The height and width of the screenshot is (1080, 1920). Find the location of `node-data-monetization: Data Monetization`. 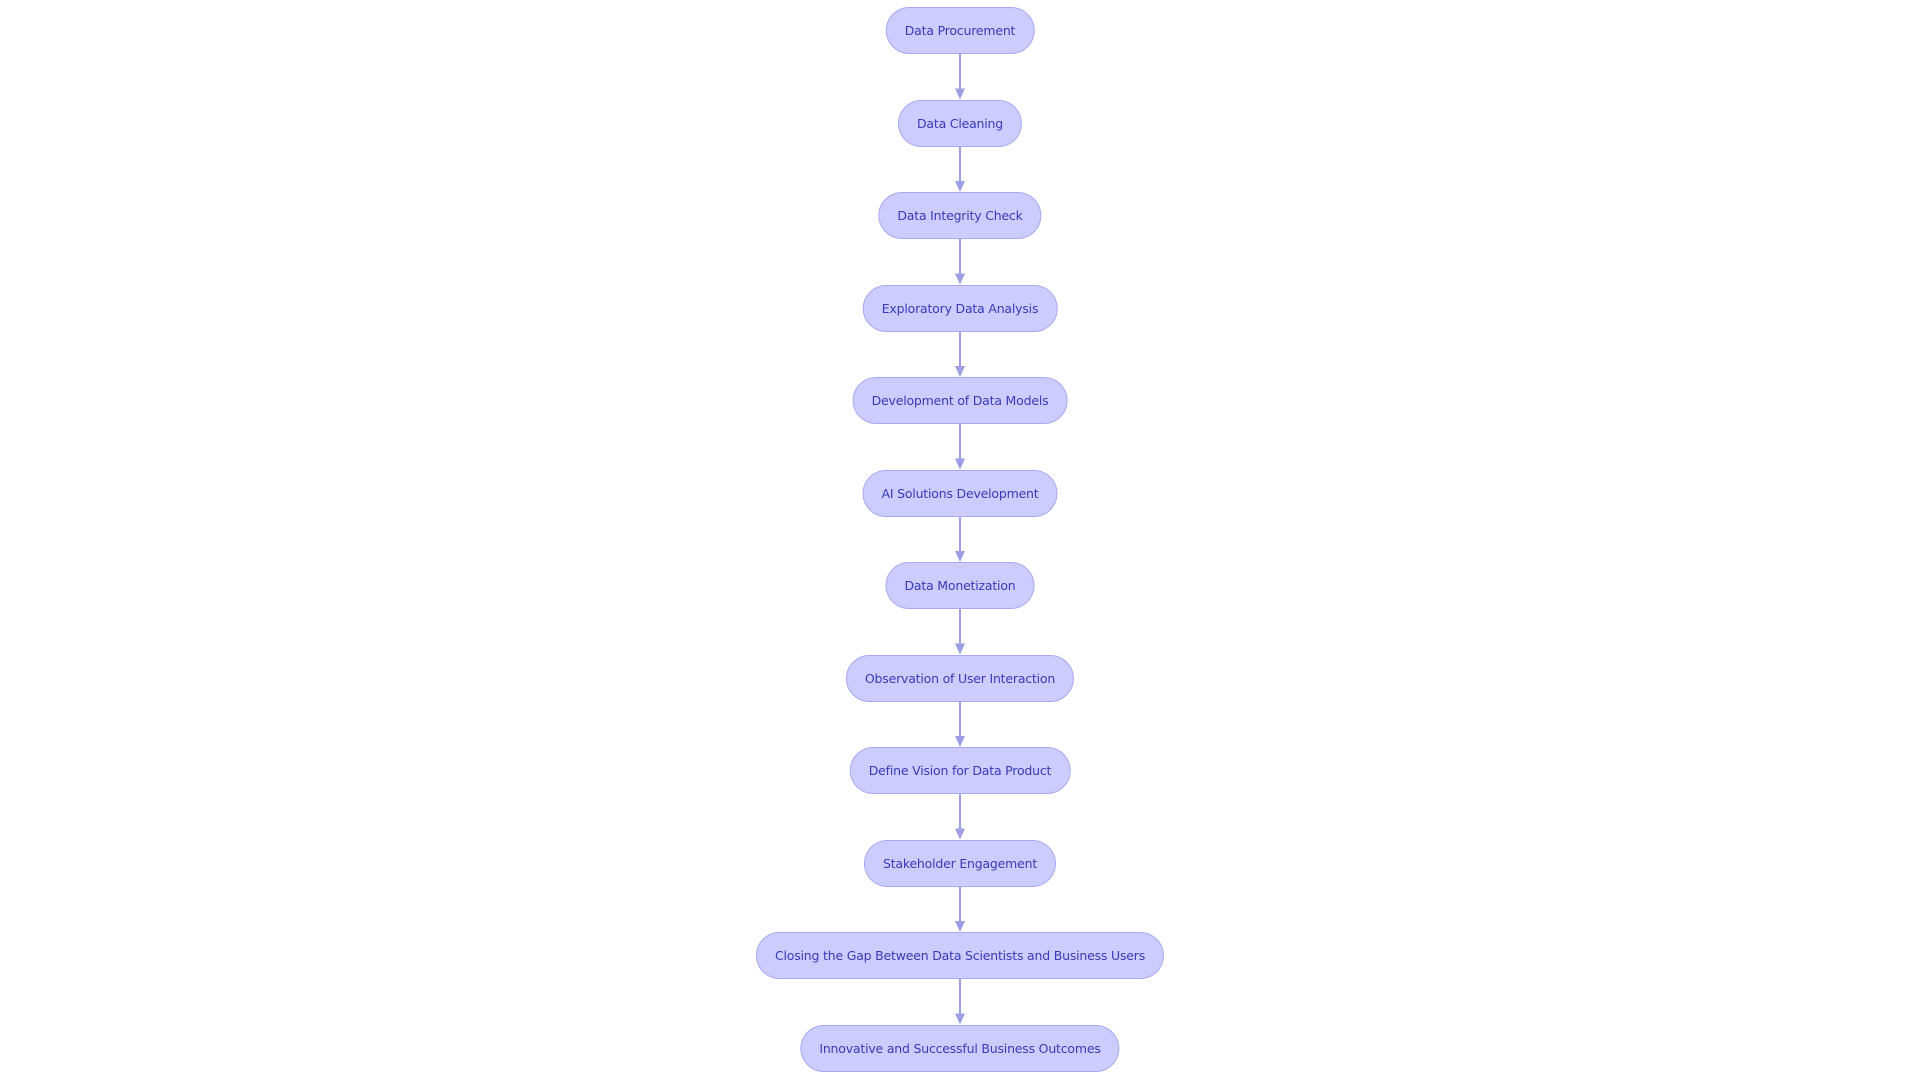

node-data-monetization: Data Monetization is located at coordinates (960, 585).